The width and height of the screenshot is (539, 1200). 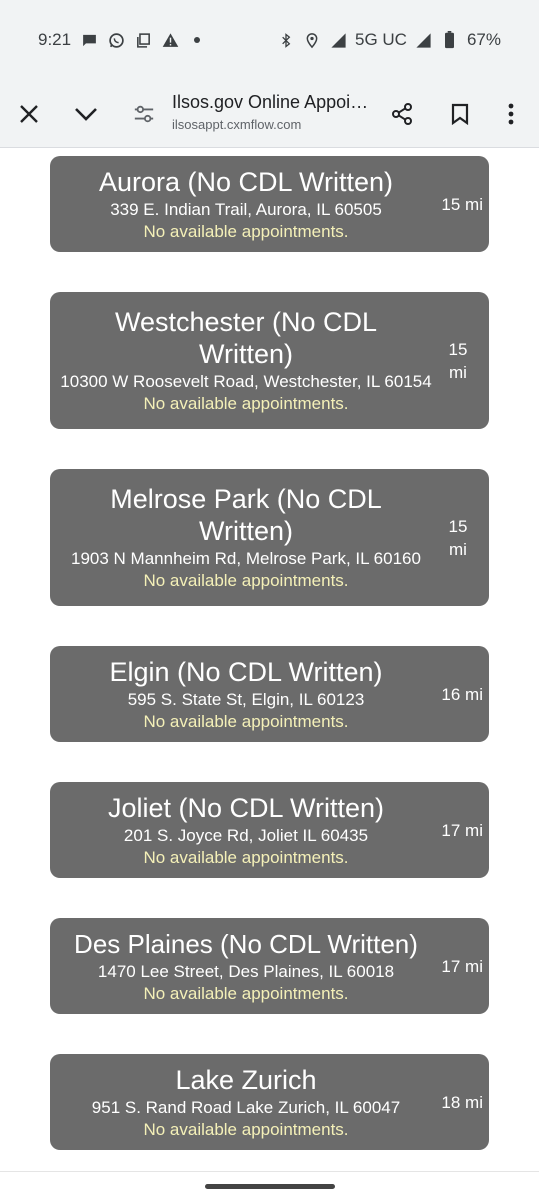 What do you see at coordinates (246, 181) in the screenshot?
I see `location-name: Aurora (No CDL Written)` at bounding box center [246, 181].